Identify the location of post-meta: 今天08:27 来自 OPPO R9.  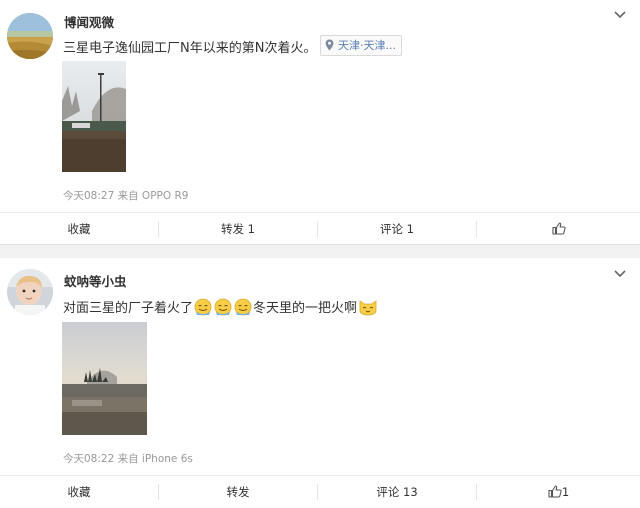
(126, 196).